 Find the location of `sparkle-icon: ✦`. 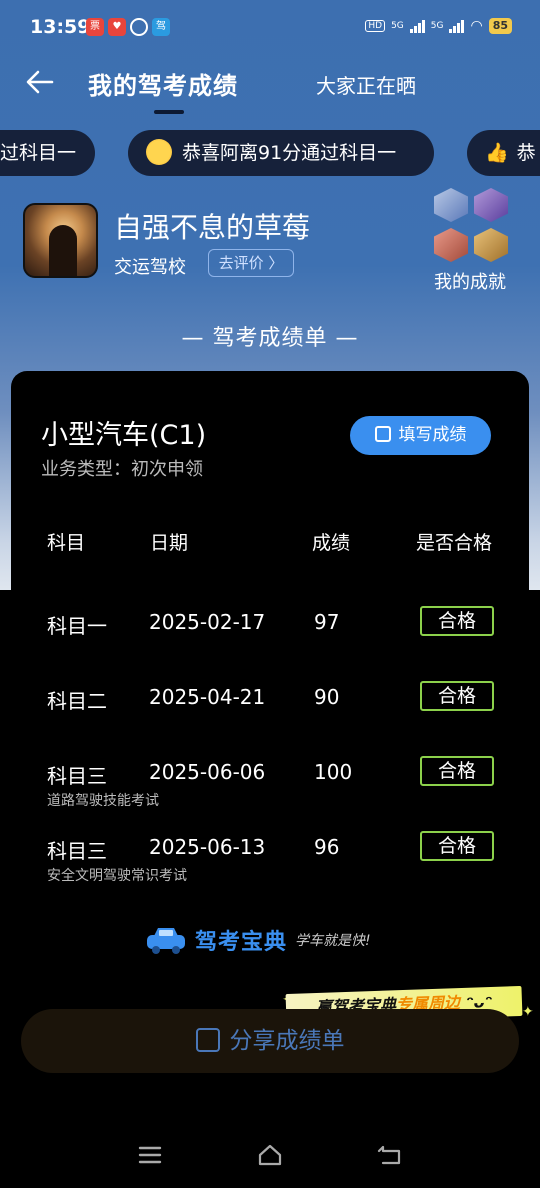

sparkle-icon: ✦ is located at coordinates (528, 1012).